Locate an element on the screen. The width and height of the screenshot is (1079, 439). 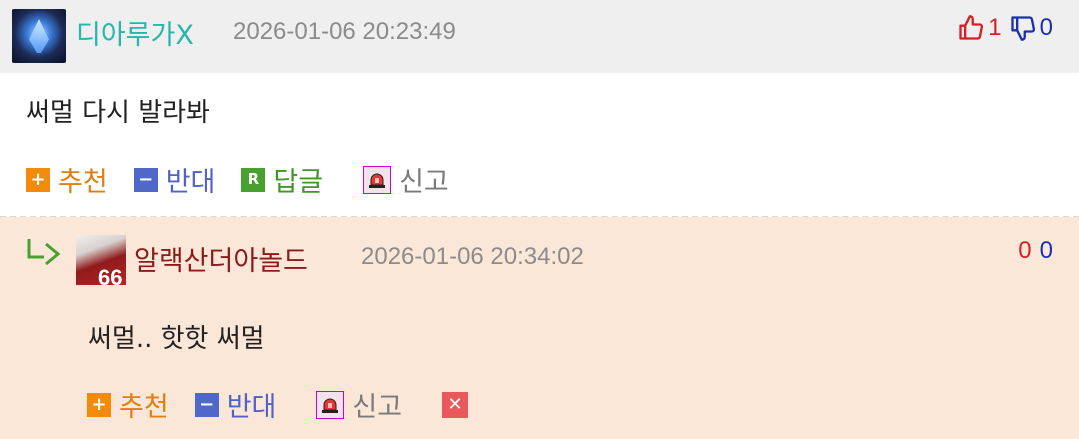
thumbs-up-icon is located at coordinates (971, 27).